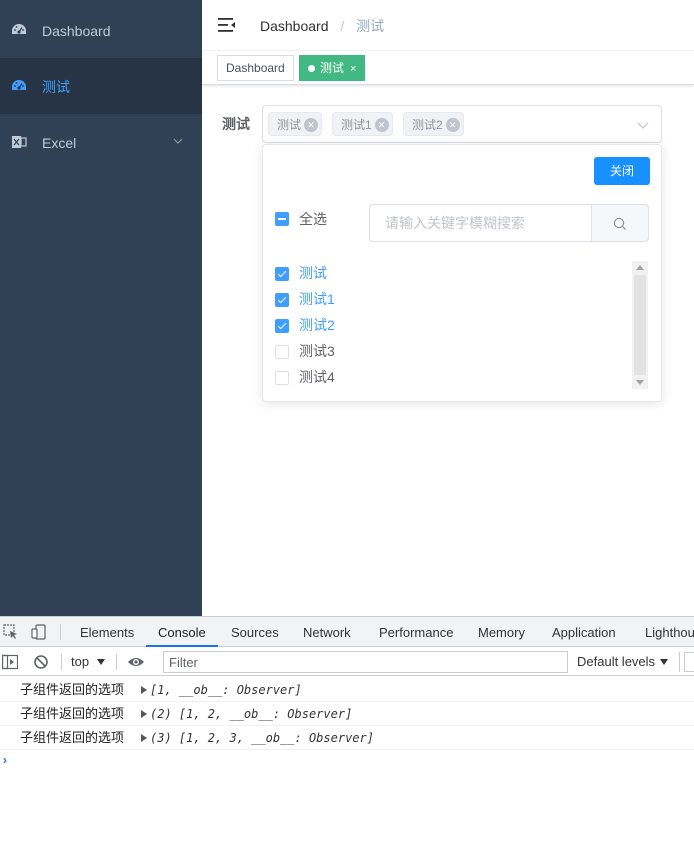 This screenshot has height=844, width=694. What do you see at coordinates (317, 377) in the screenshot?
I see `option-label: 测试4` at bounding box center [317, 377].